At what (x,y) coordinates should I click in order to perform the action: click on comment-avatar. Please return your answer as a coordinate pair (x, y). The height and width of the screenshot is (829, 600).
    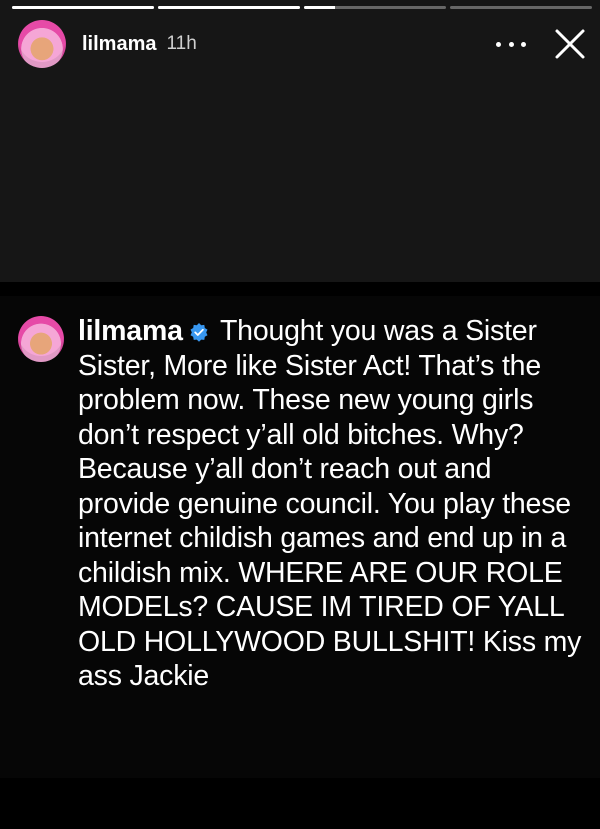
    Looking at the image, I should click on (41, 339).